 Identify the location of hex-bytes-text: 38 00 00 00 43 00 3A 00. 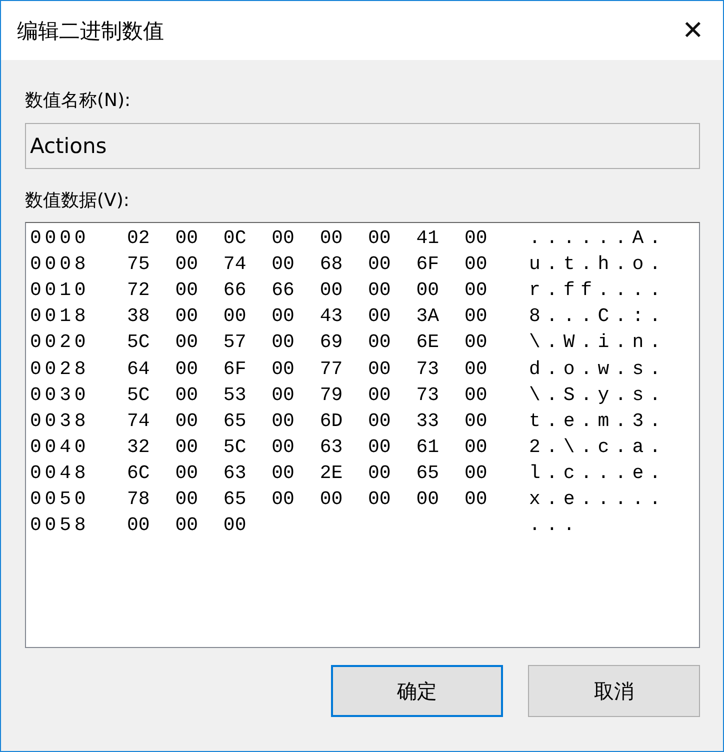
(307, 316).